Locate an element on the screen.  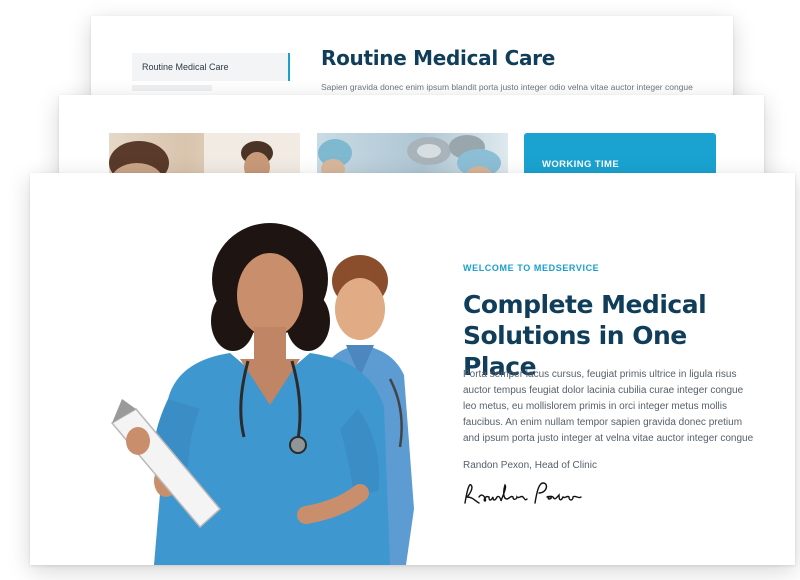
welcome-eyebrow: WELCOME TO MEDSERVICE is located at coordinates (531, 268).